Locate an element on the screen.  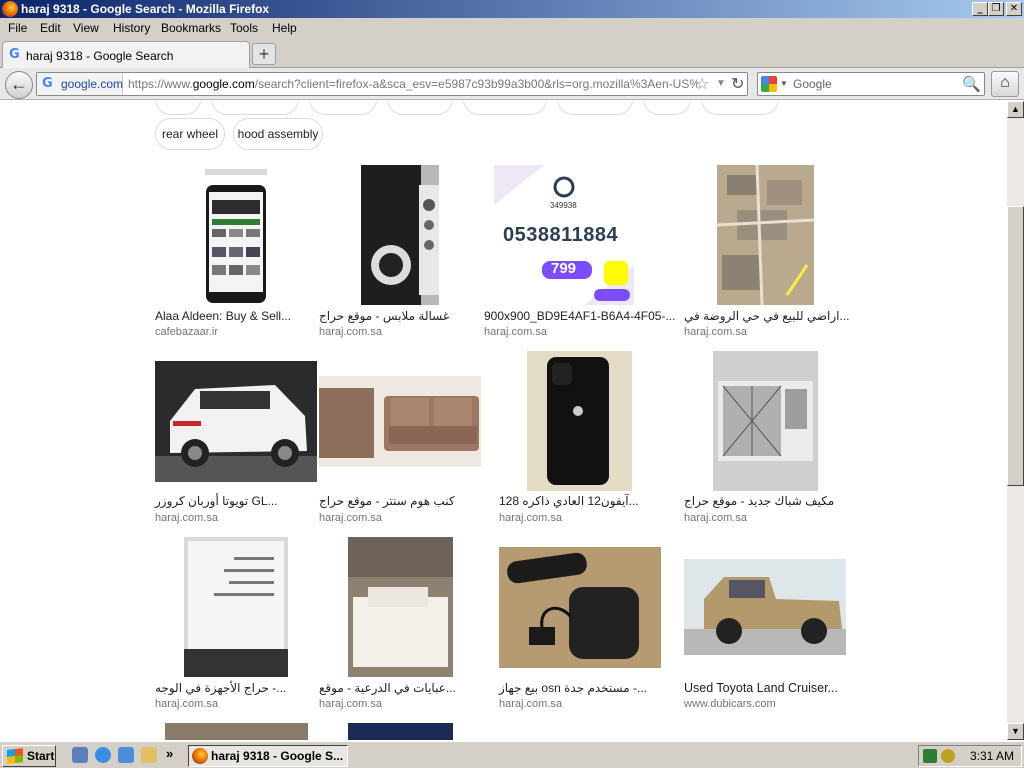
result-source: cafebazaar.ir is located at coordinates (186, 332).